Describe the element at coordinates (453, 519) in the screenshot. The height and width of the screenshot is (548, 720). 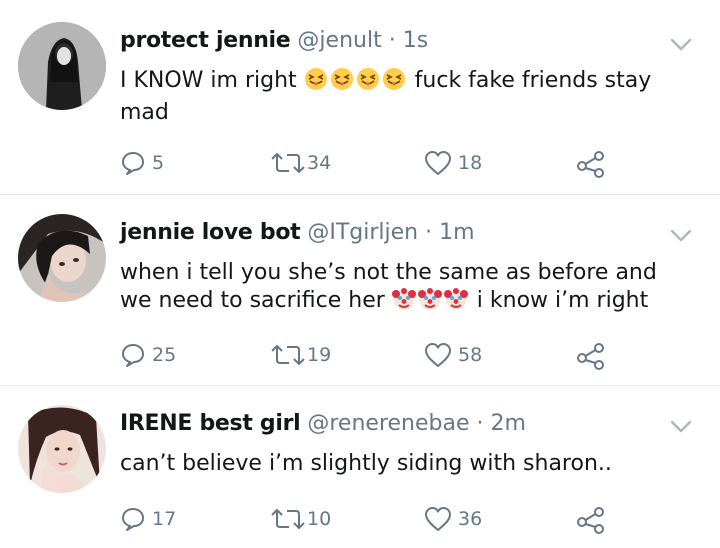
I see `like-button: 36` at that location.